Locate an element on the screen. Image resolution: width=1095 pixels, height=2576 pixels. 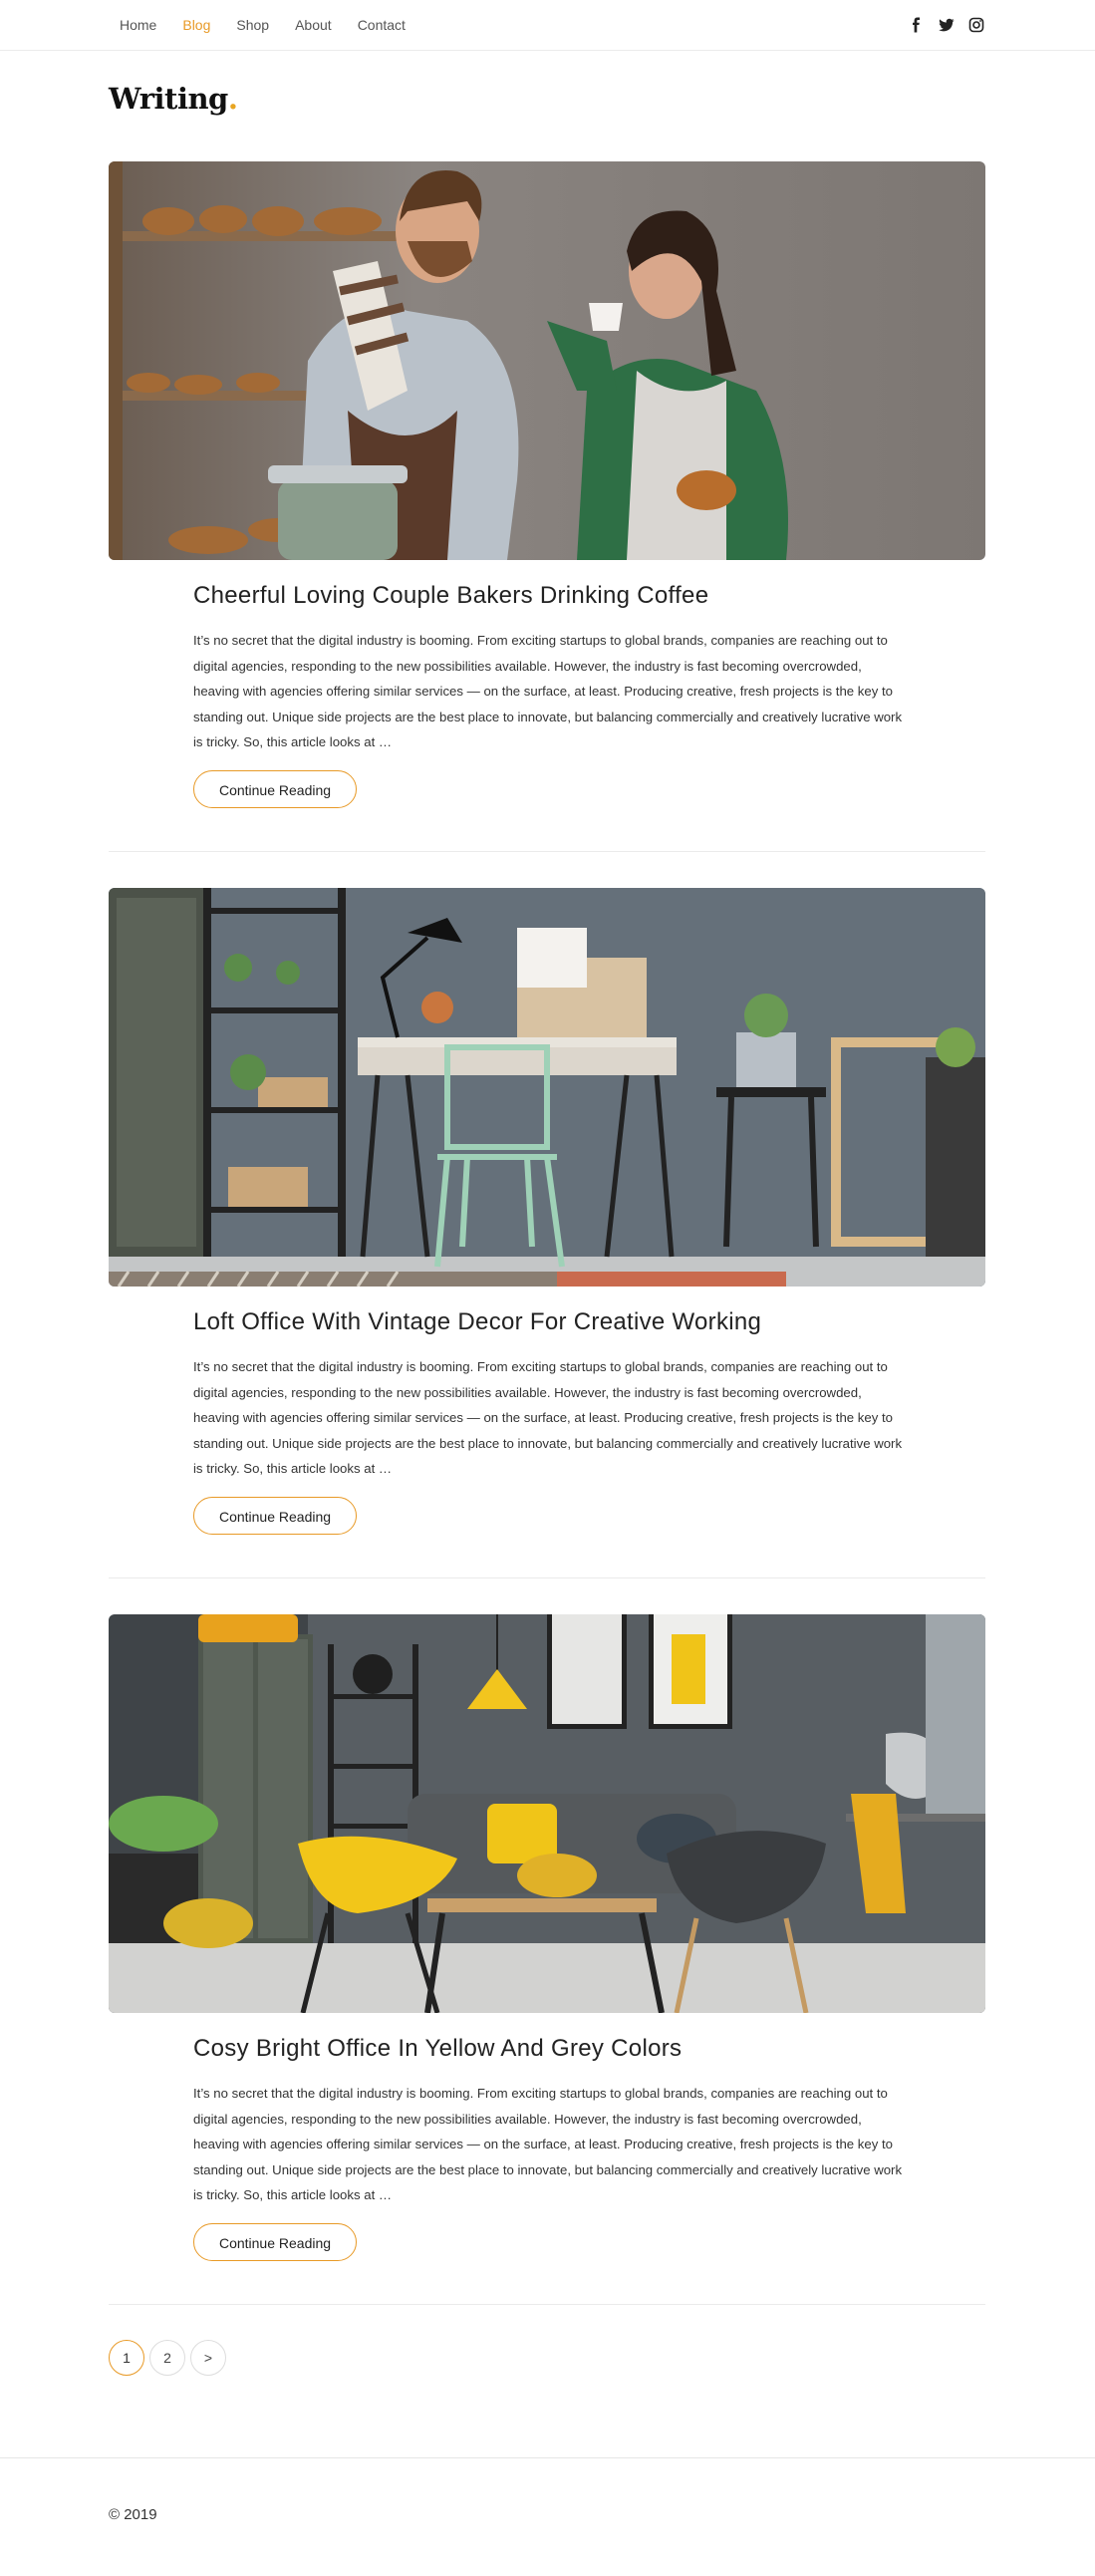
nav-contact: Contact is located at coordinates (382, 25).